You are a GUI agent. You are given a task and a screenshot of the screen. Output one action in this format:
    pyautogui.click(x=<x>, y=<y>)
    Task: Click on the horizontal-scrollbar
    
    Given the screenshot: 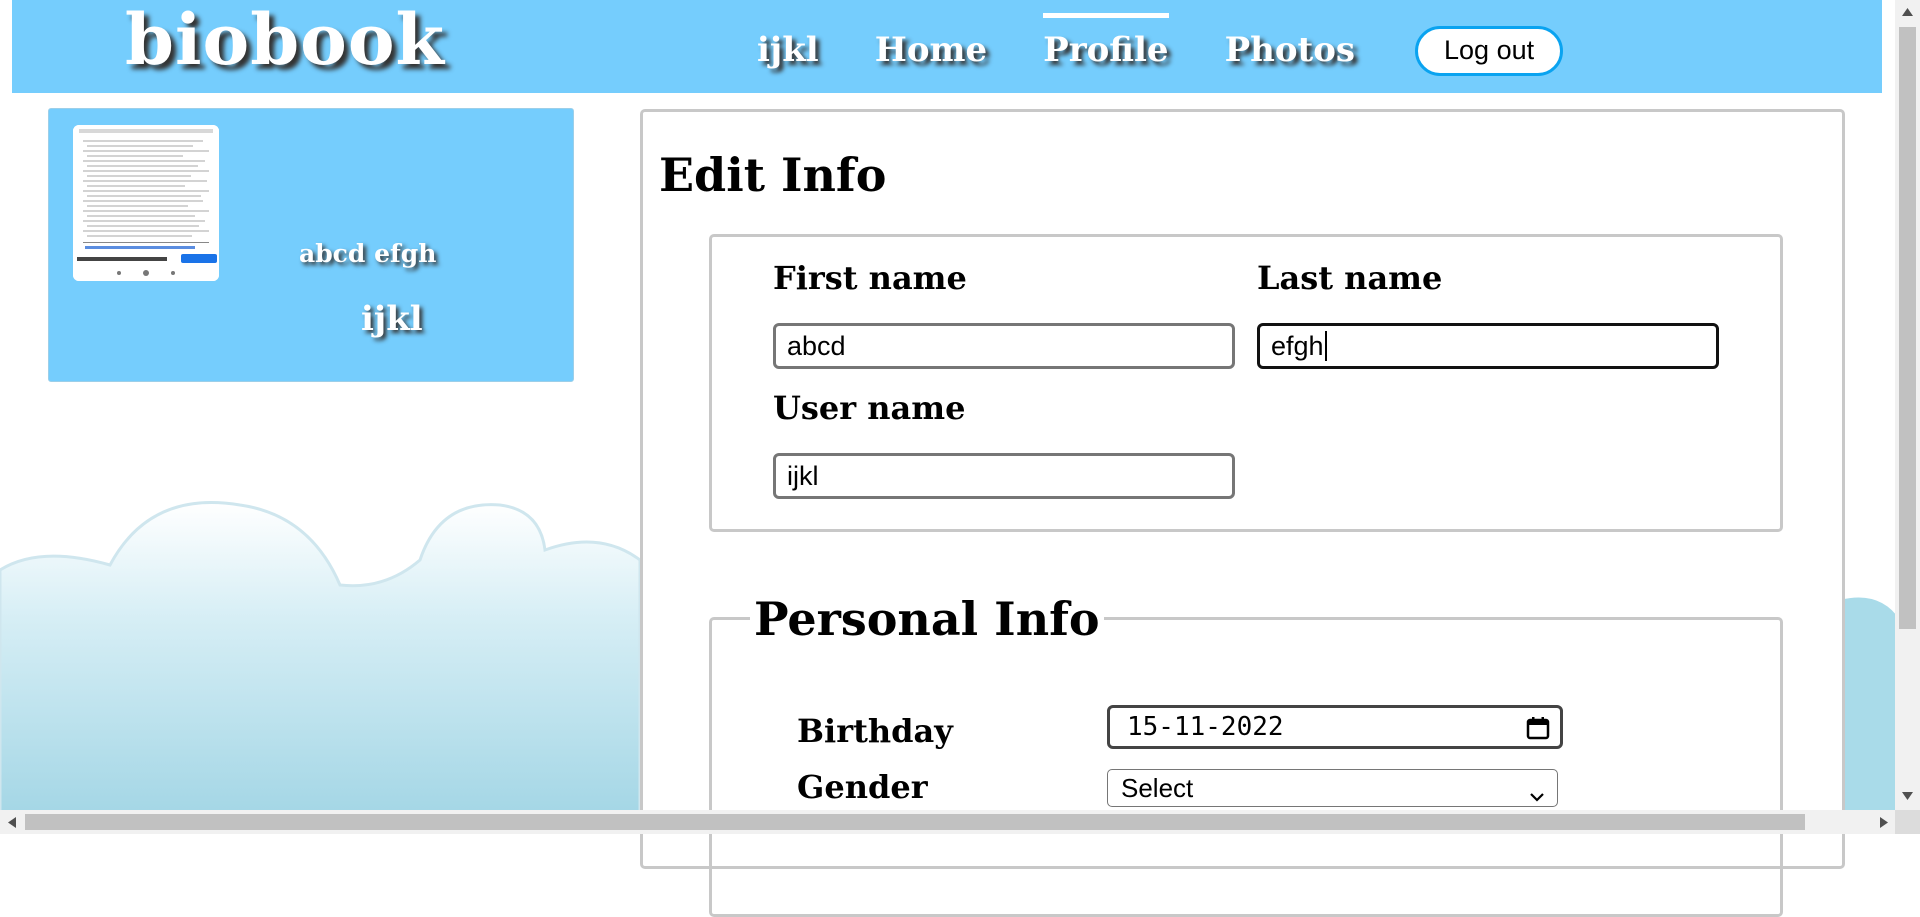 What is the action you would take?
    pyautogui.click(x=947, y=822)
    